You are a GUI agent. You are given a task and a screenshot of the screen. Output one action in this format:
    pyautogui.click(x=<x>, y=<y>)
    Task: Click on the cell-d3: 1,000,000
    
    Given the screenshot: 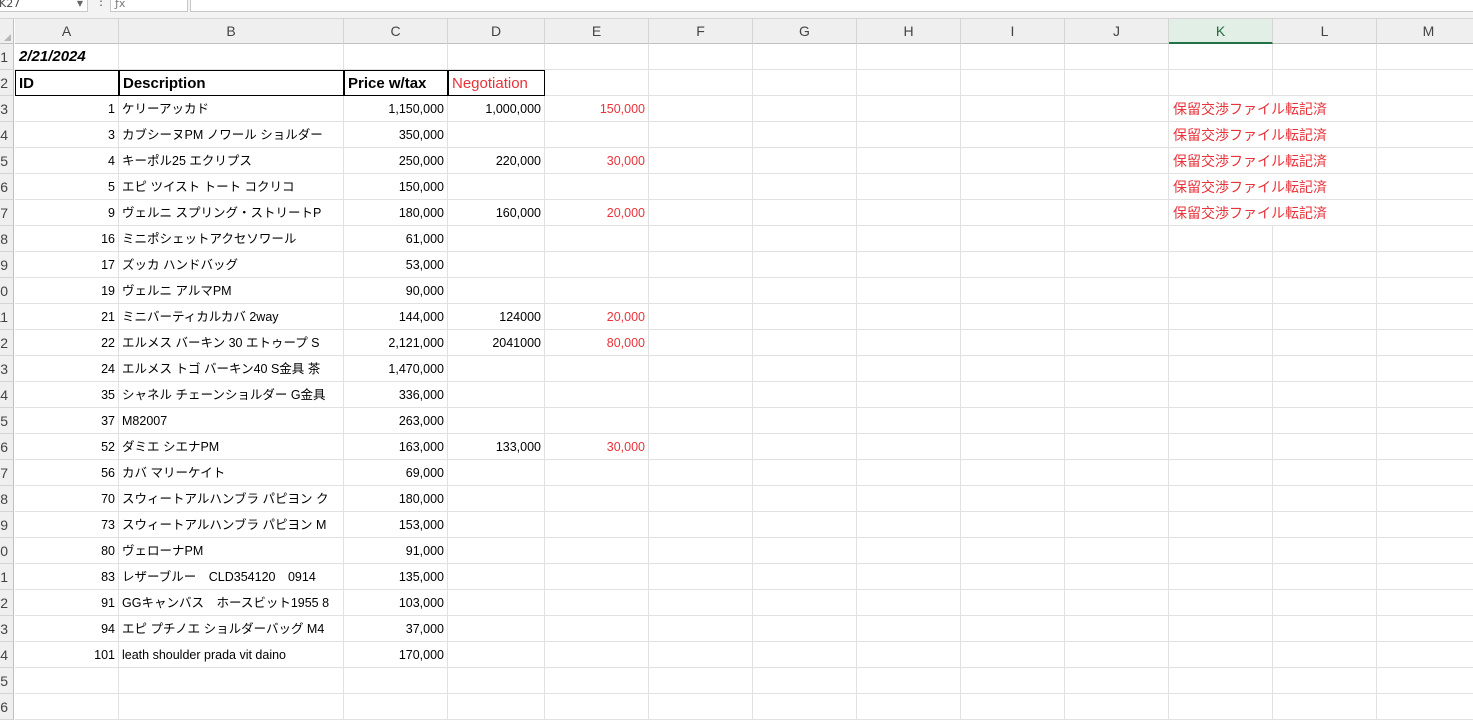 What is the action you would take?
    pyautogui.click(x=496, y=109)
    